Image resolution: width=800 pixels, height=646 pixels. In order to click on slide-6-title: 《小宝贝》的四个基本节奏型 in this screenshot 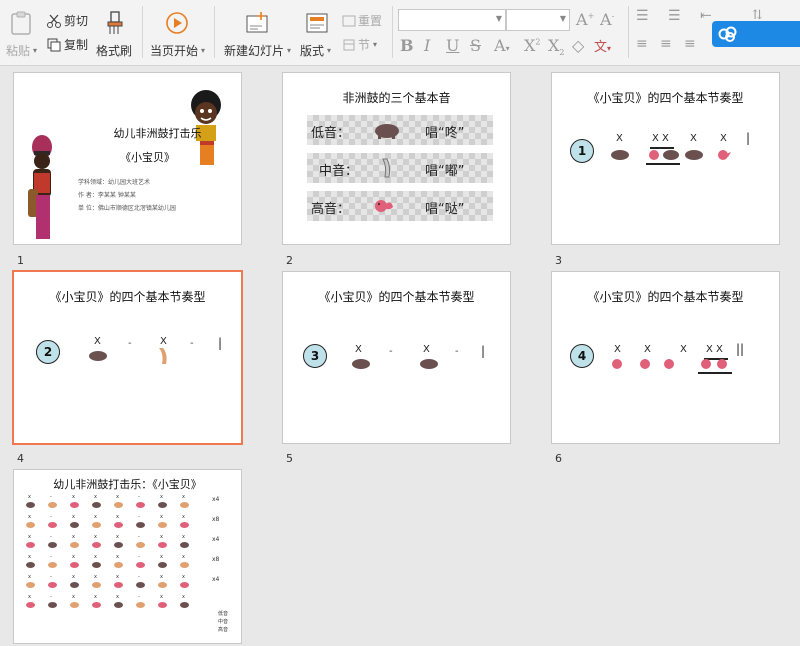, I will do `click(665, 297)`.